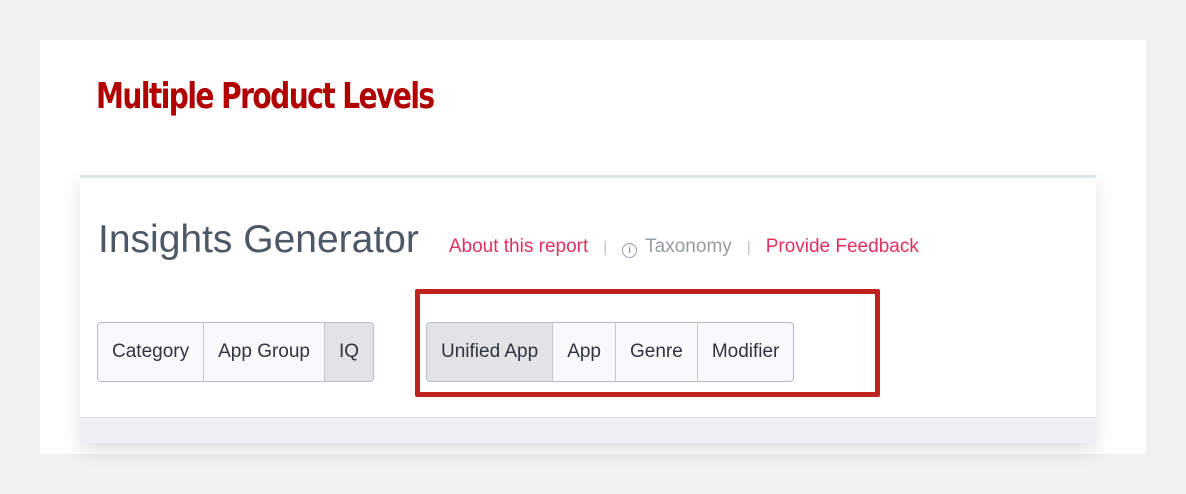 This screenshot has height=494, width=1186. I want to click on page-title: Insights Generator, so click(258, 239).